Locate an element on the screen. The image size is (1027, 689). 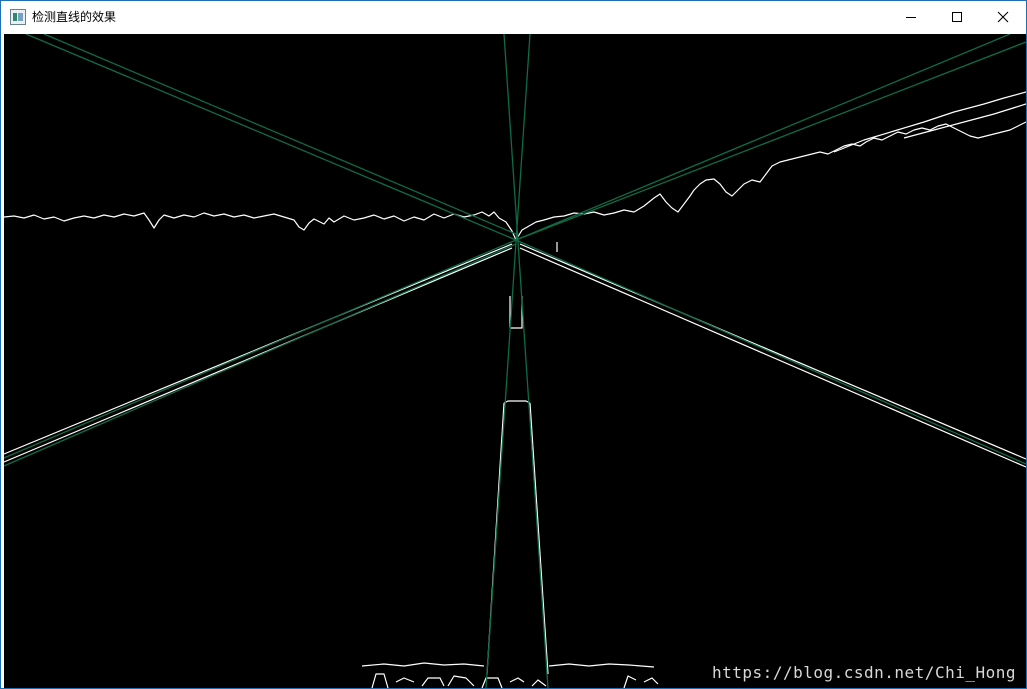
center-lane-right is located at coordinates (539, 538).